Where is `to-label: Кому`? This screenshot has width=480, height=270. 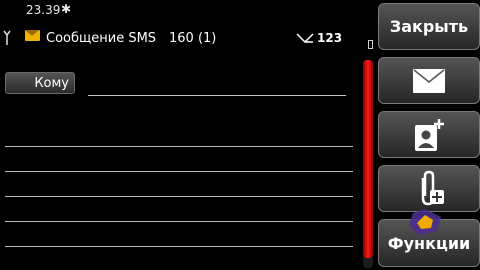
to-label: Кому is located at coordinates (51, 83).